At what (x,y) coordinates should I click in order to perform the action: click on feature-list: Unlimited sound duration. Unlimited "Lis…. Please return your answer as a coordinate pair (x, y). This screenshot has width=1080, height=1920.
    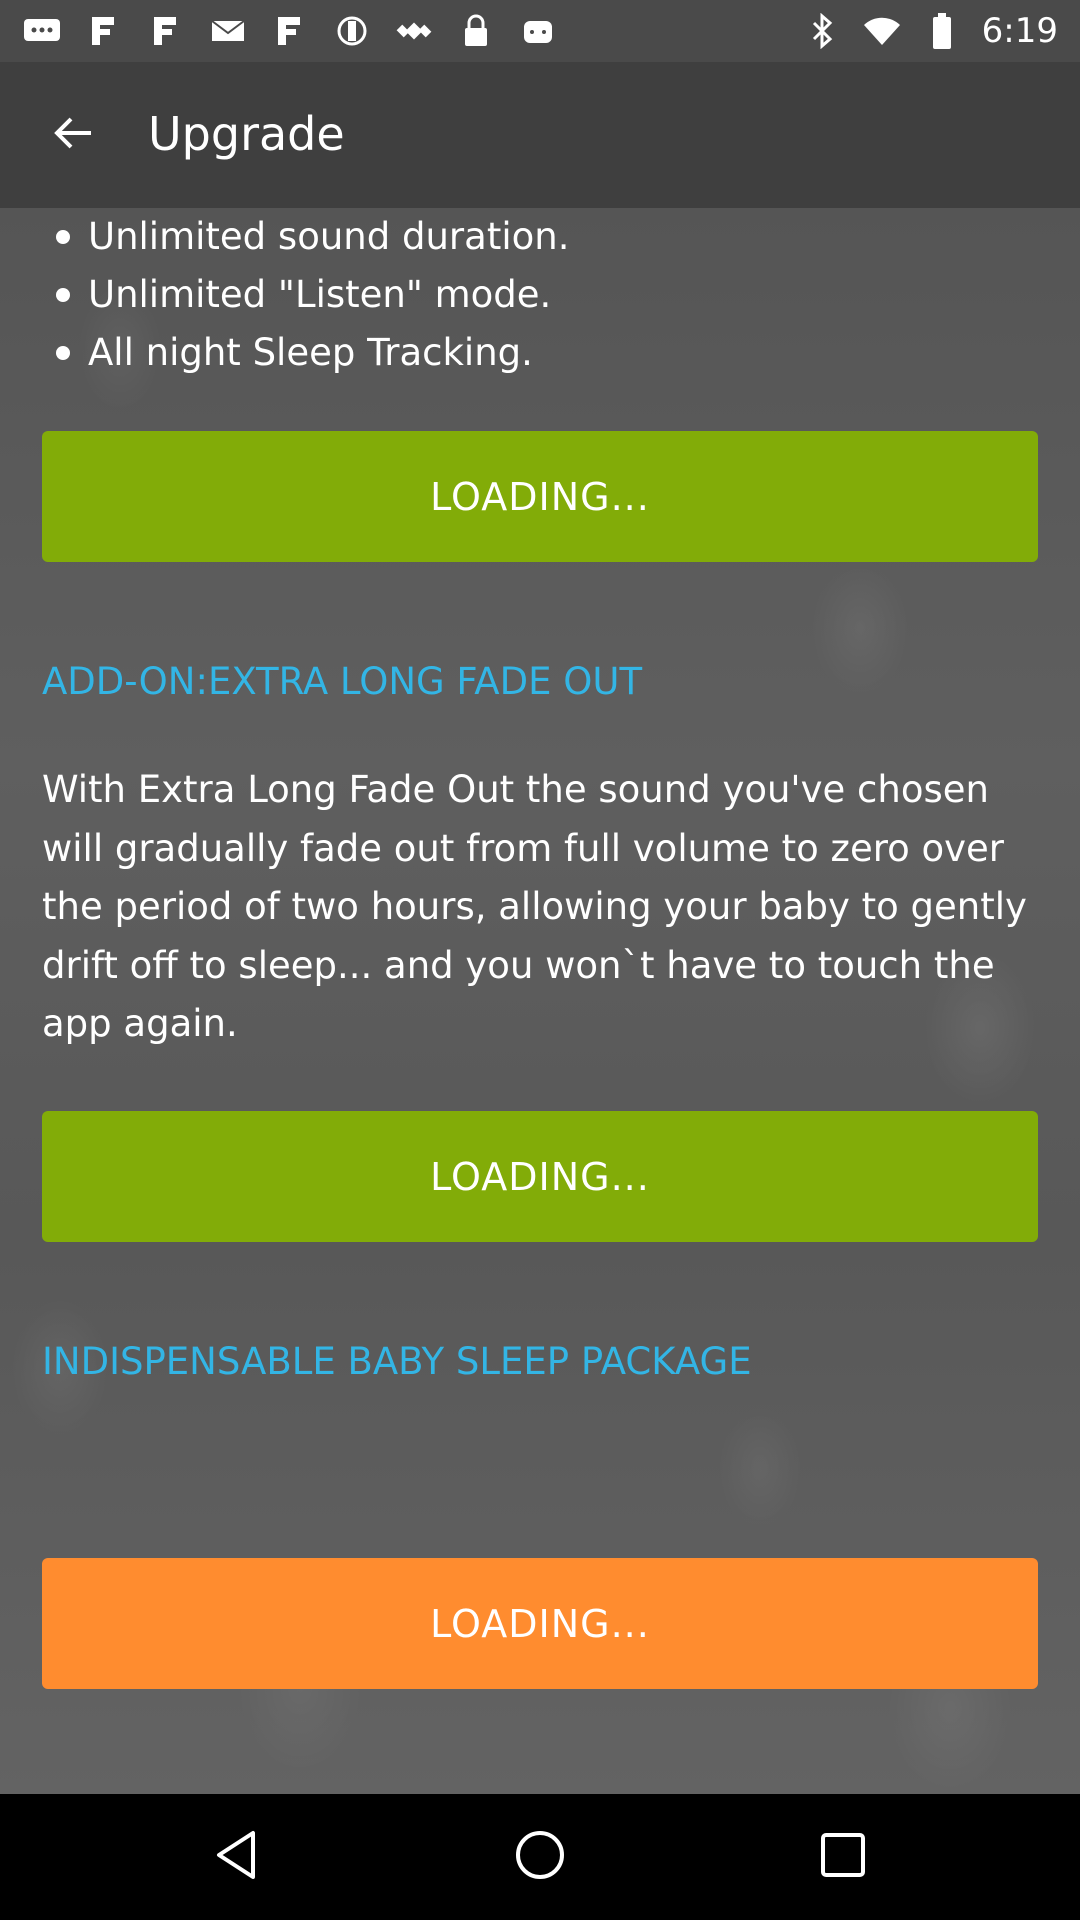
    Looking at the image, I should click on (546, 295).